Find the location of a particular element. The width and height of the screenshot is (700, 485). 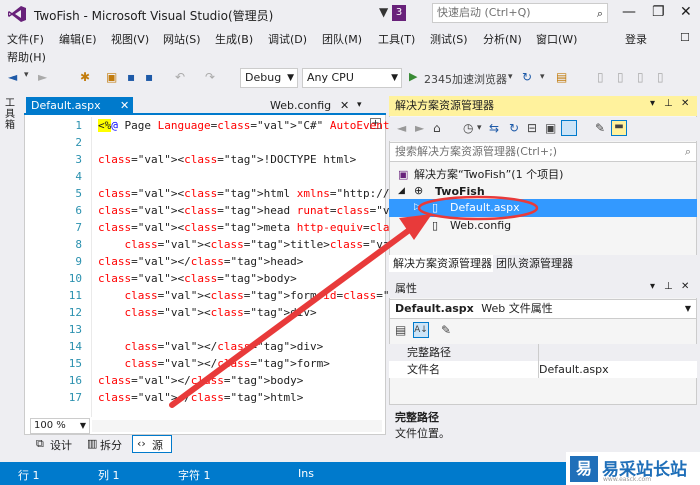

status-char: 字符 1 is located at coordinates (194, 475).